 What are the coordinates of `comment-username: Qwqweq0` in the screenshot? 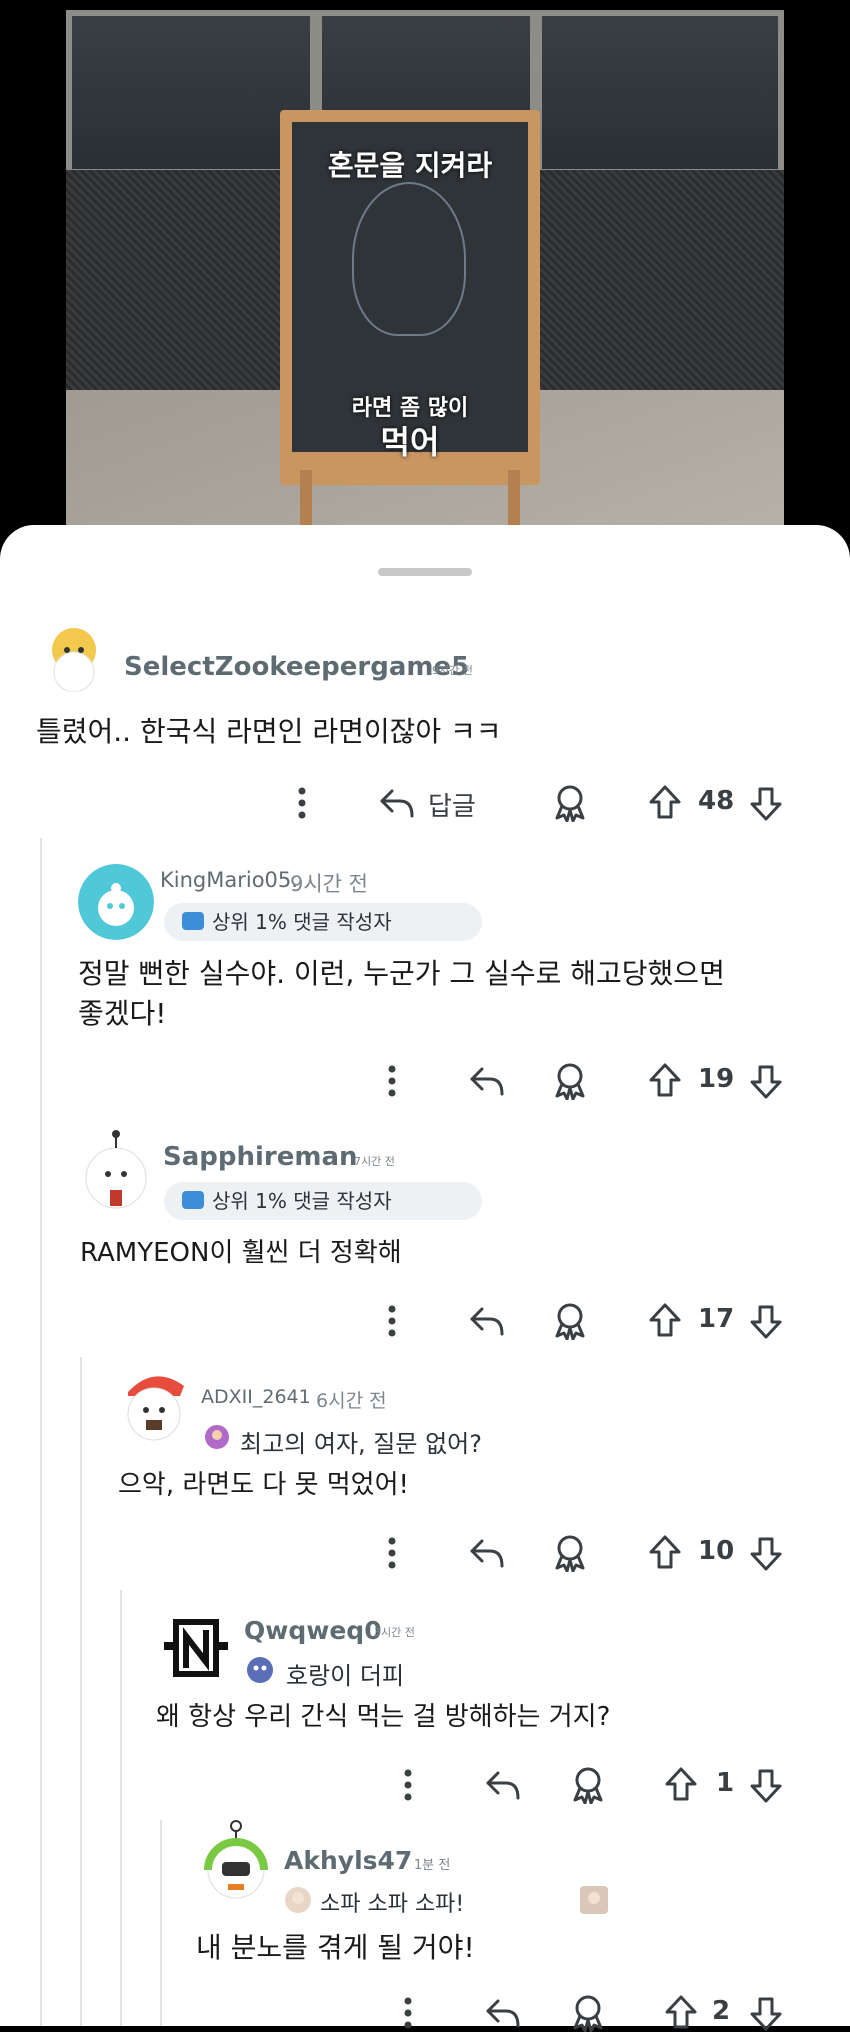 It's located at (313, 1630).